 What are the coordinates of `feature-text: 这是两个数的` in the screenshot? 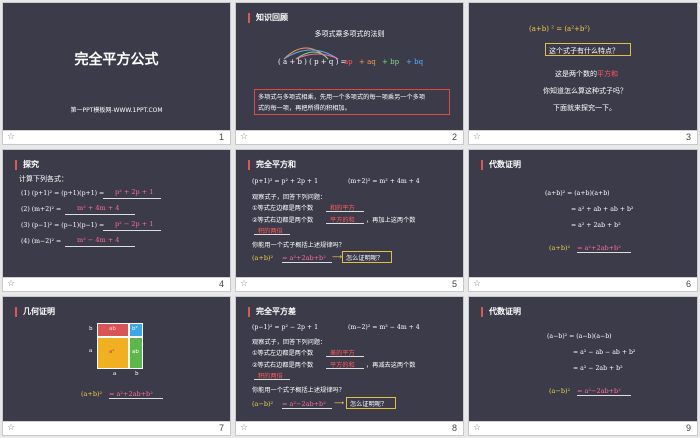 It's located at (576, 74).